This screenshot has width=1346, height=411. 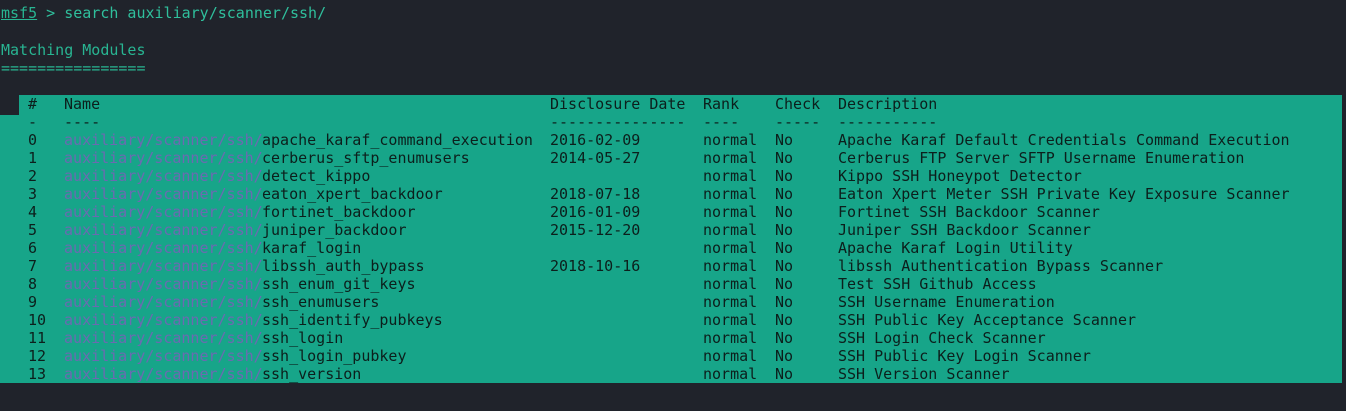 What do you see at coordinates (33, 140) in the screenshot?
I see `row-index: 0` at bounding box center [33, 140].